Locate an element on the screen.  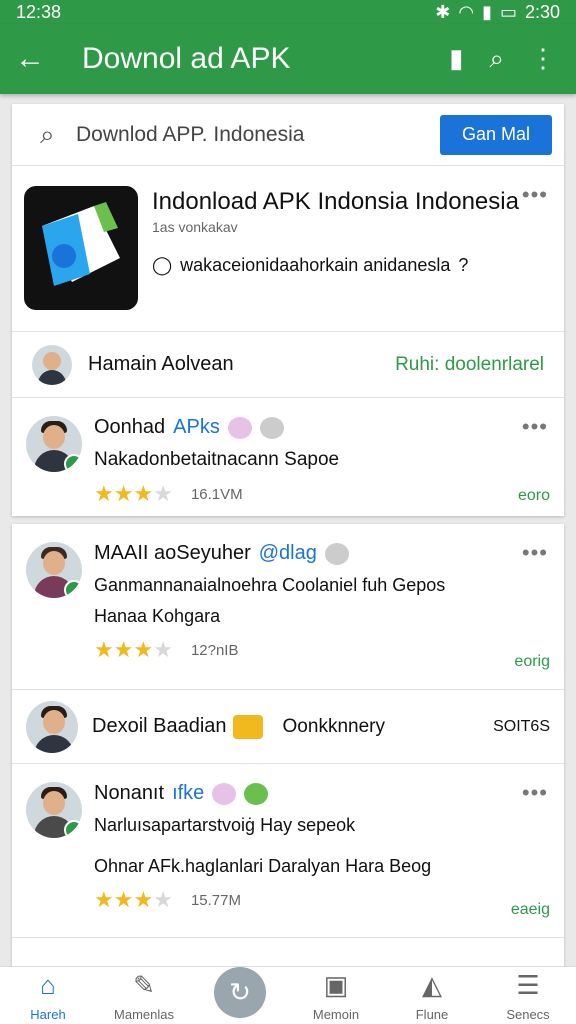
nav-refresh: ↻ is located at coordinates (240, 995).